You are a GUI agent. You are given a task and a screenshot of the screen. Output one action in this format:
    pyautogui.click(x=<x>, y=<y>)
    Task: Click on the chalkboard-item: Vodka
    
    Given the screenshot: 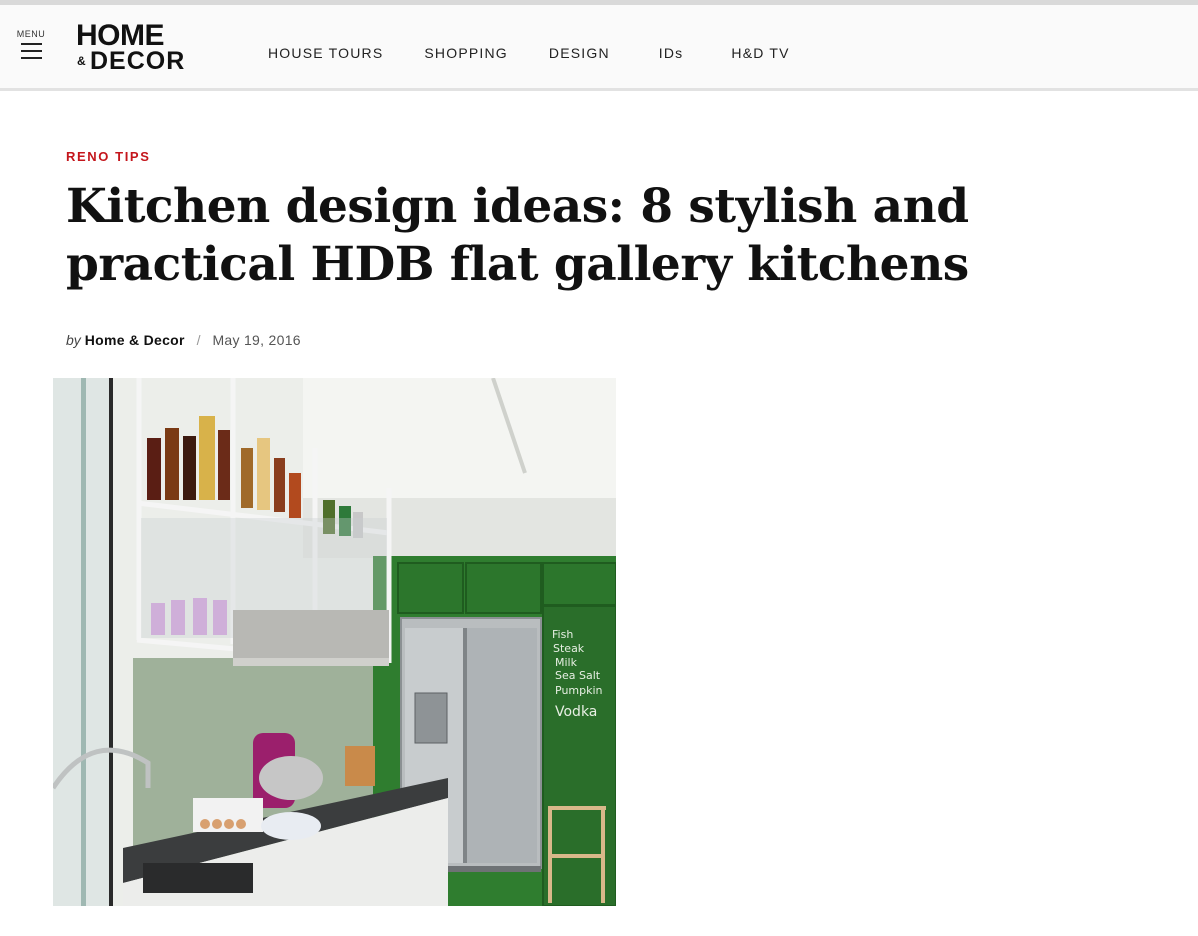 What is the action you would take?
    pyautogui.click(x=576, y=712)
    